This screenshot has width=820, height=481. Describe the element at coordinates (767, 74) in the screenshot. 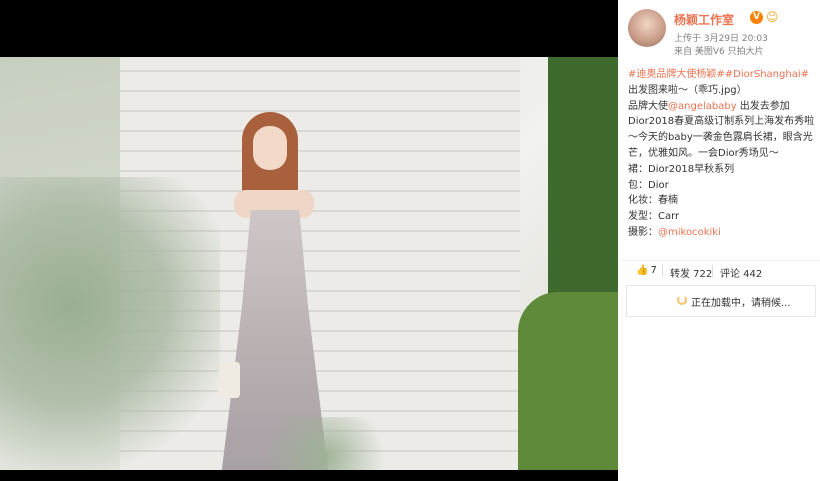

I see `hashtag-link: #DiorShanghai#` at that location.